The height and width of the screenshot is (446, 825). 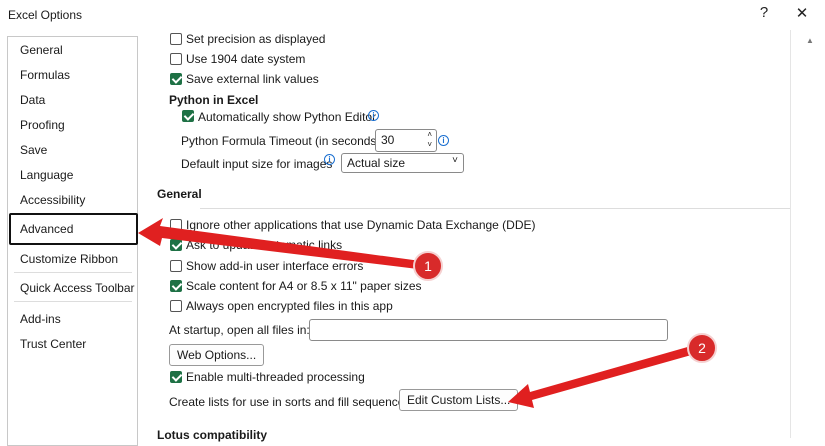 I want to click on badge-1: 1, so click(x=428, y=266).